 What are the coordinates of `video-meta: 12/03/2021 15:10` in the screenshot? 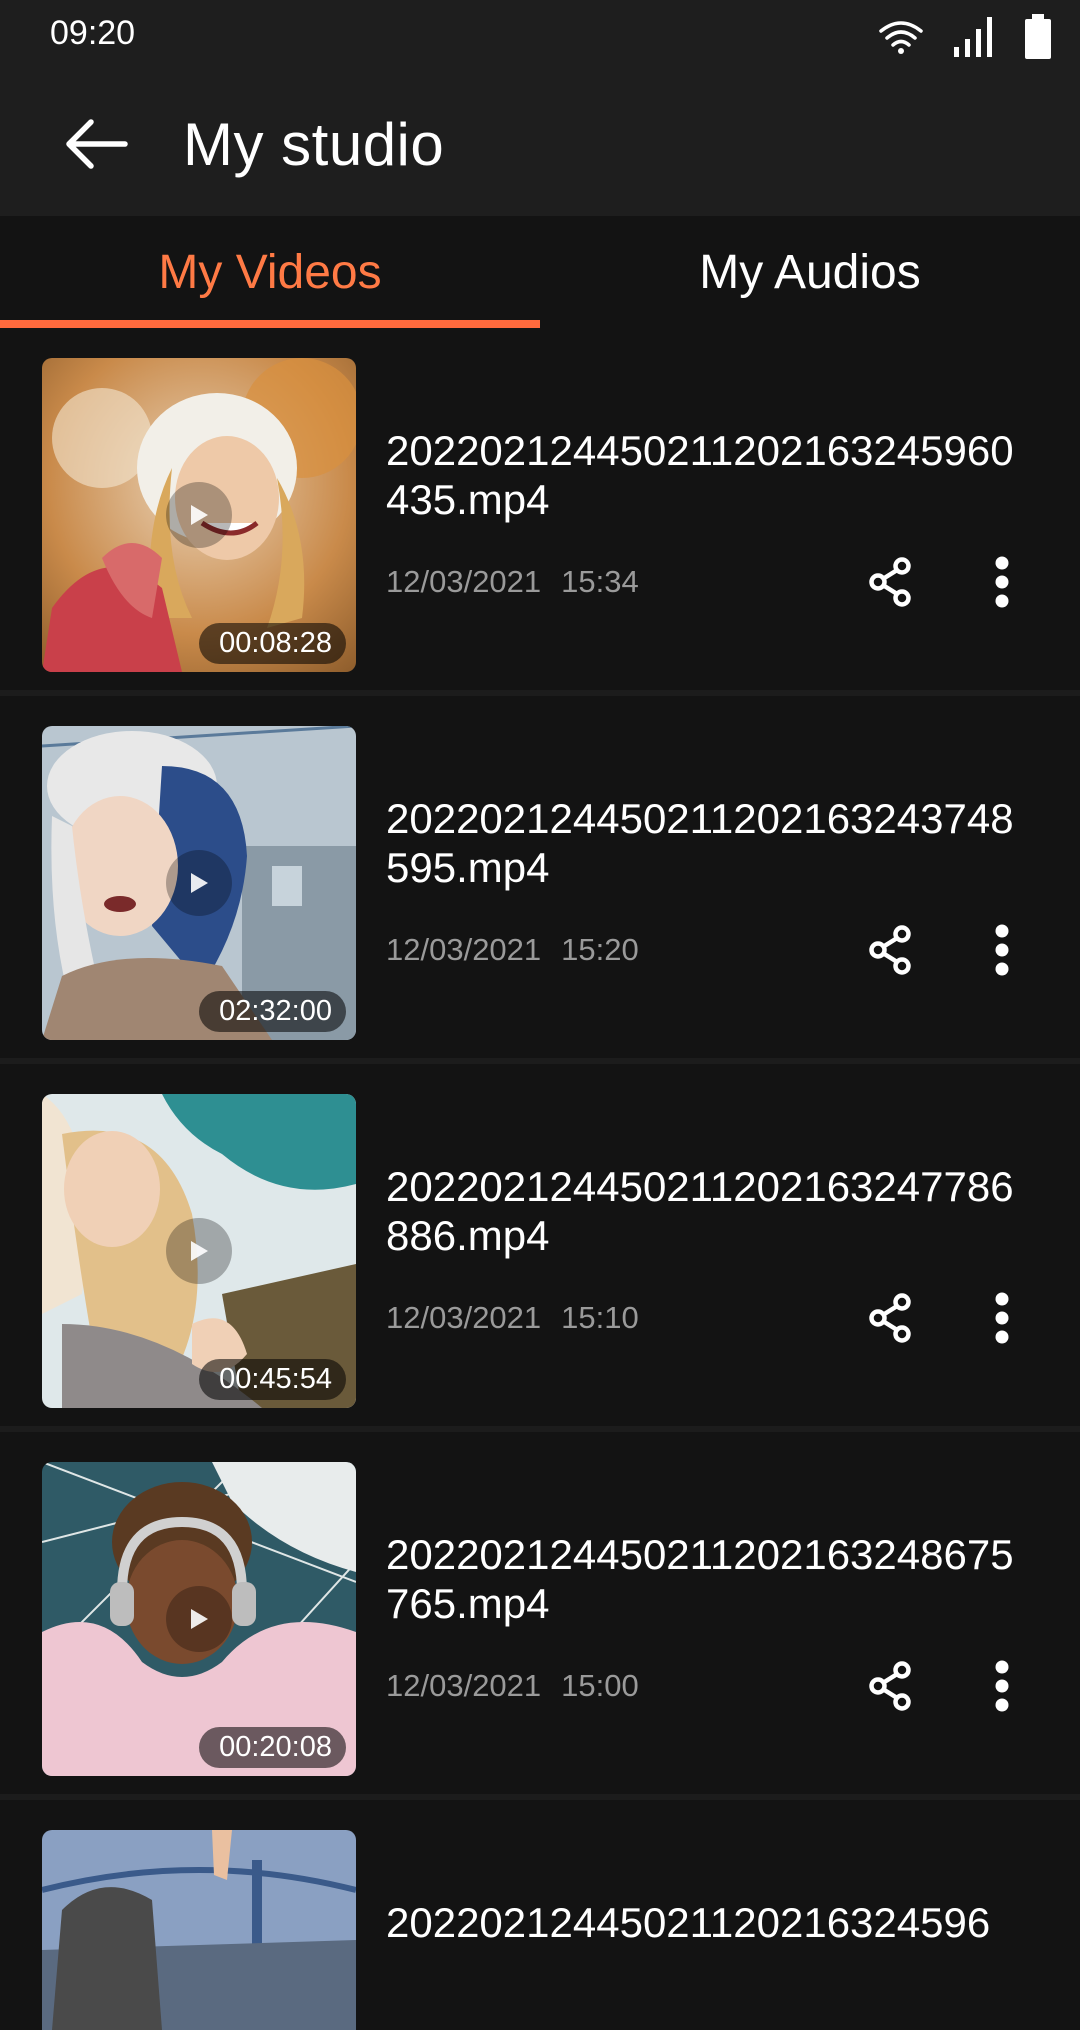 It's located at (512, 1318).